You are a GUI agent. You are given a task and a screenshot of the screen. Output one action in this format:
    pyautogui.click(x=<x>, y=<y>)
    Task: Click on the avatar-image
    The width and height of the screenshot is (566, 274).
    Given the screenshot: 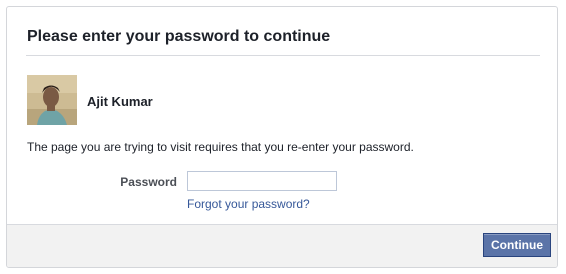 What is the action you would take?
    pyautogui.click(x=52, y=100)
    